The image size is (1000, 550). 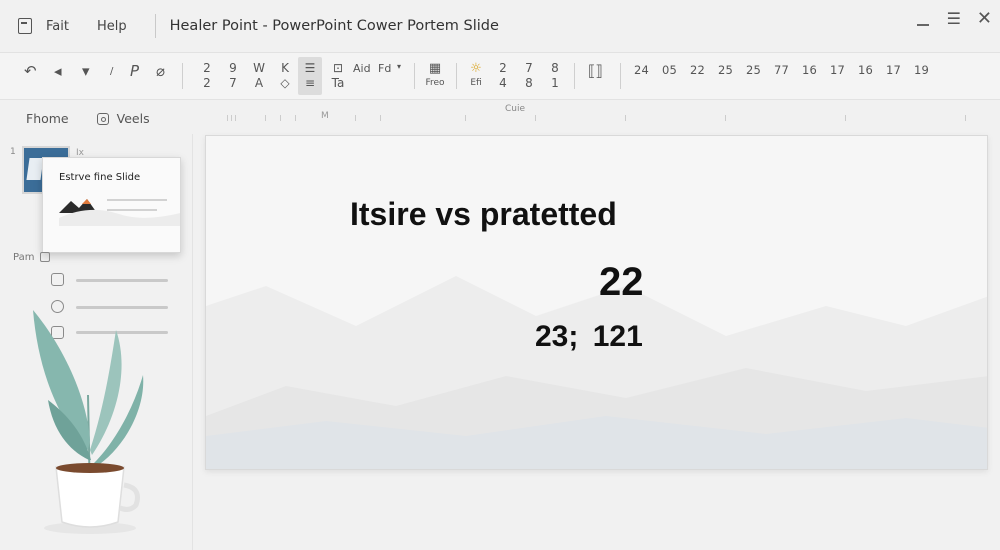 What do you see at coordinates (641, 70) in the screenshot?
I see `ribbon-number: 24` at bounding box center [641, 70].